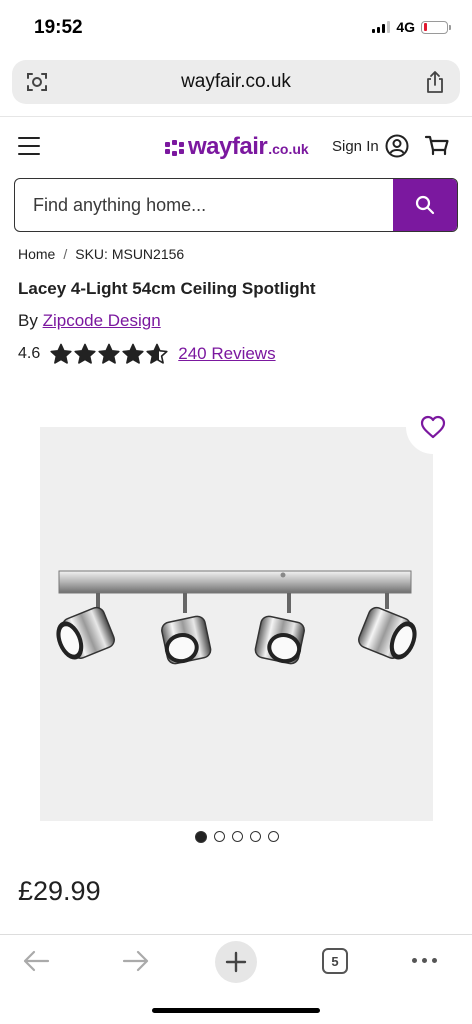 The width and height of the screenshot is (472, 1024). I want to click on logo-tld: .co.uk, so click(288, 149).